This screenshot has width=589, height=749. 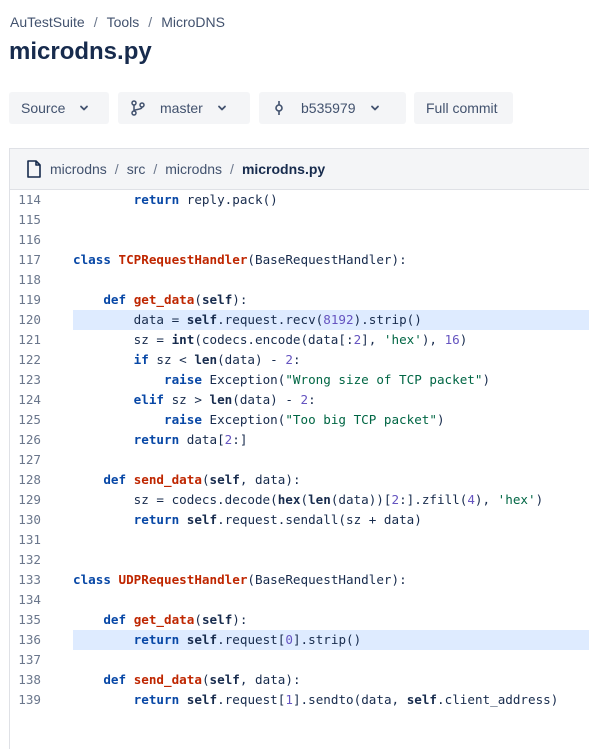 I want to click on line-number: 127, so click(x=25, y=460).